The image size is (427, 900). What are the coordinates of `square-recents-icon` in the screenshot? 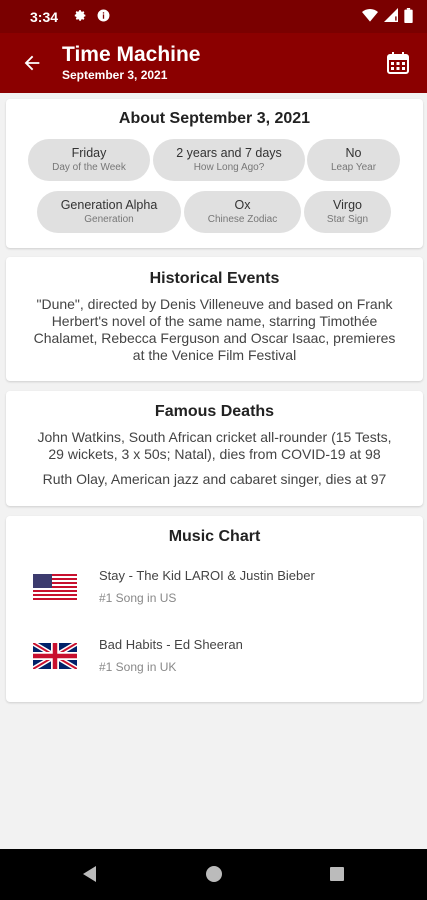 It's located at (337, 874).